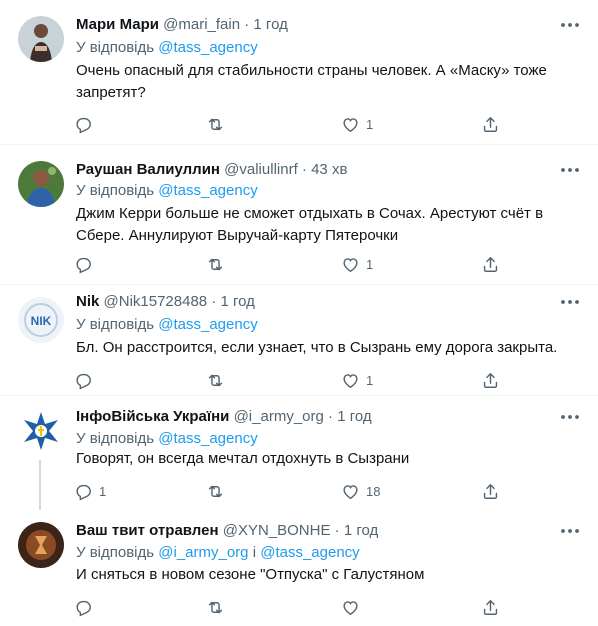 This screenshot has width=598, height=626. Describe the element at coordinates (279, 416) in the screenshot. I see `user-handle: @i_army_org` at that location.